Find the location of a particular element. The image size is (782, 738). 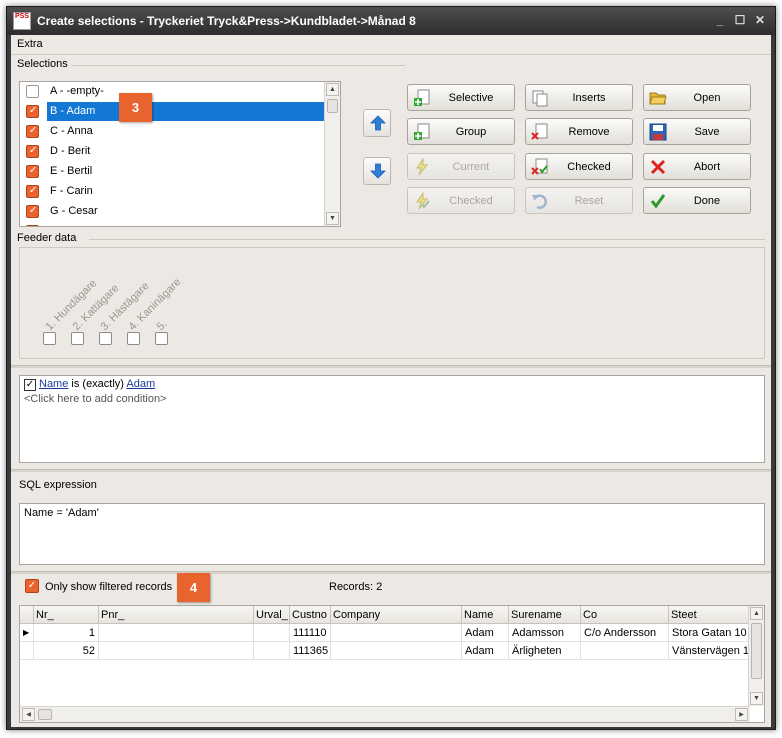

column-header: Name is located at coordinates (485, 615).